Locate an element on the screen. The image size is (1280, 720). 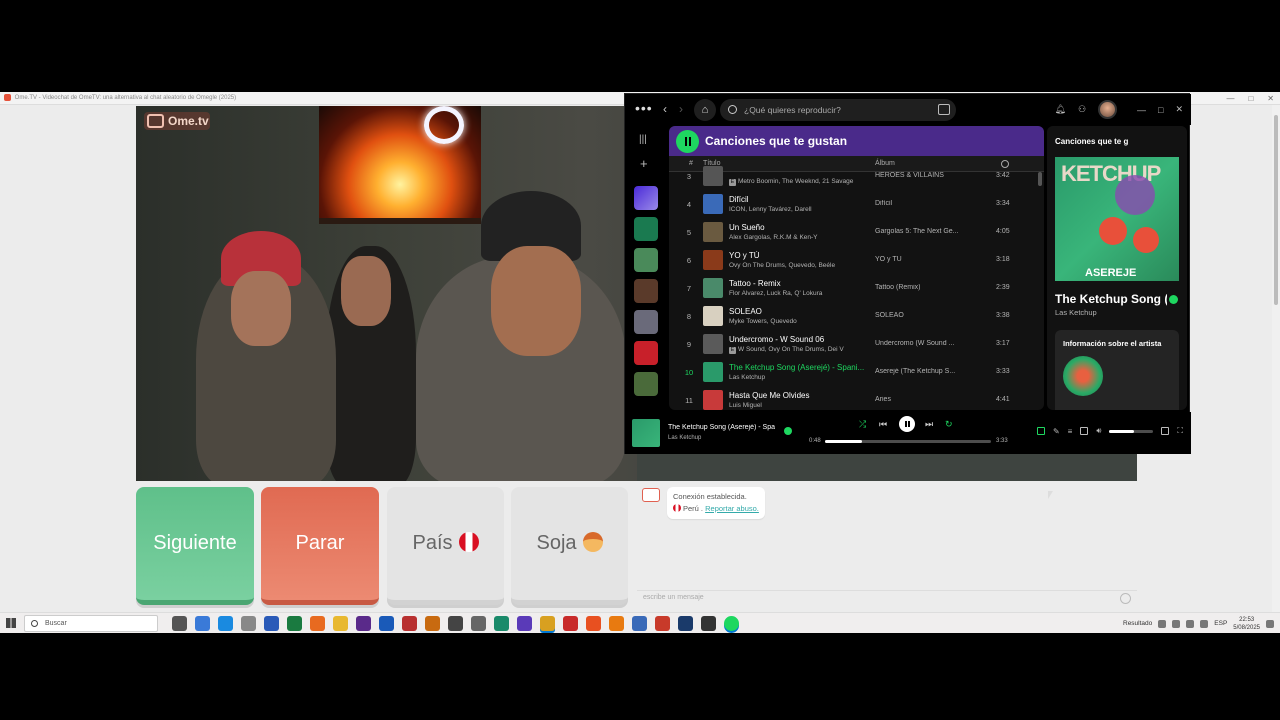
tracklist-scrollbar is located at coordinates (1040, 291).